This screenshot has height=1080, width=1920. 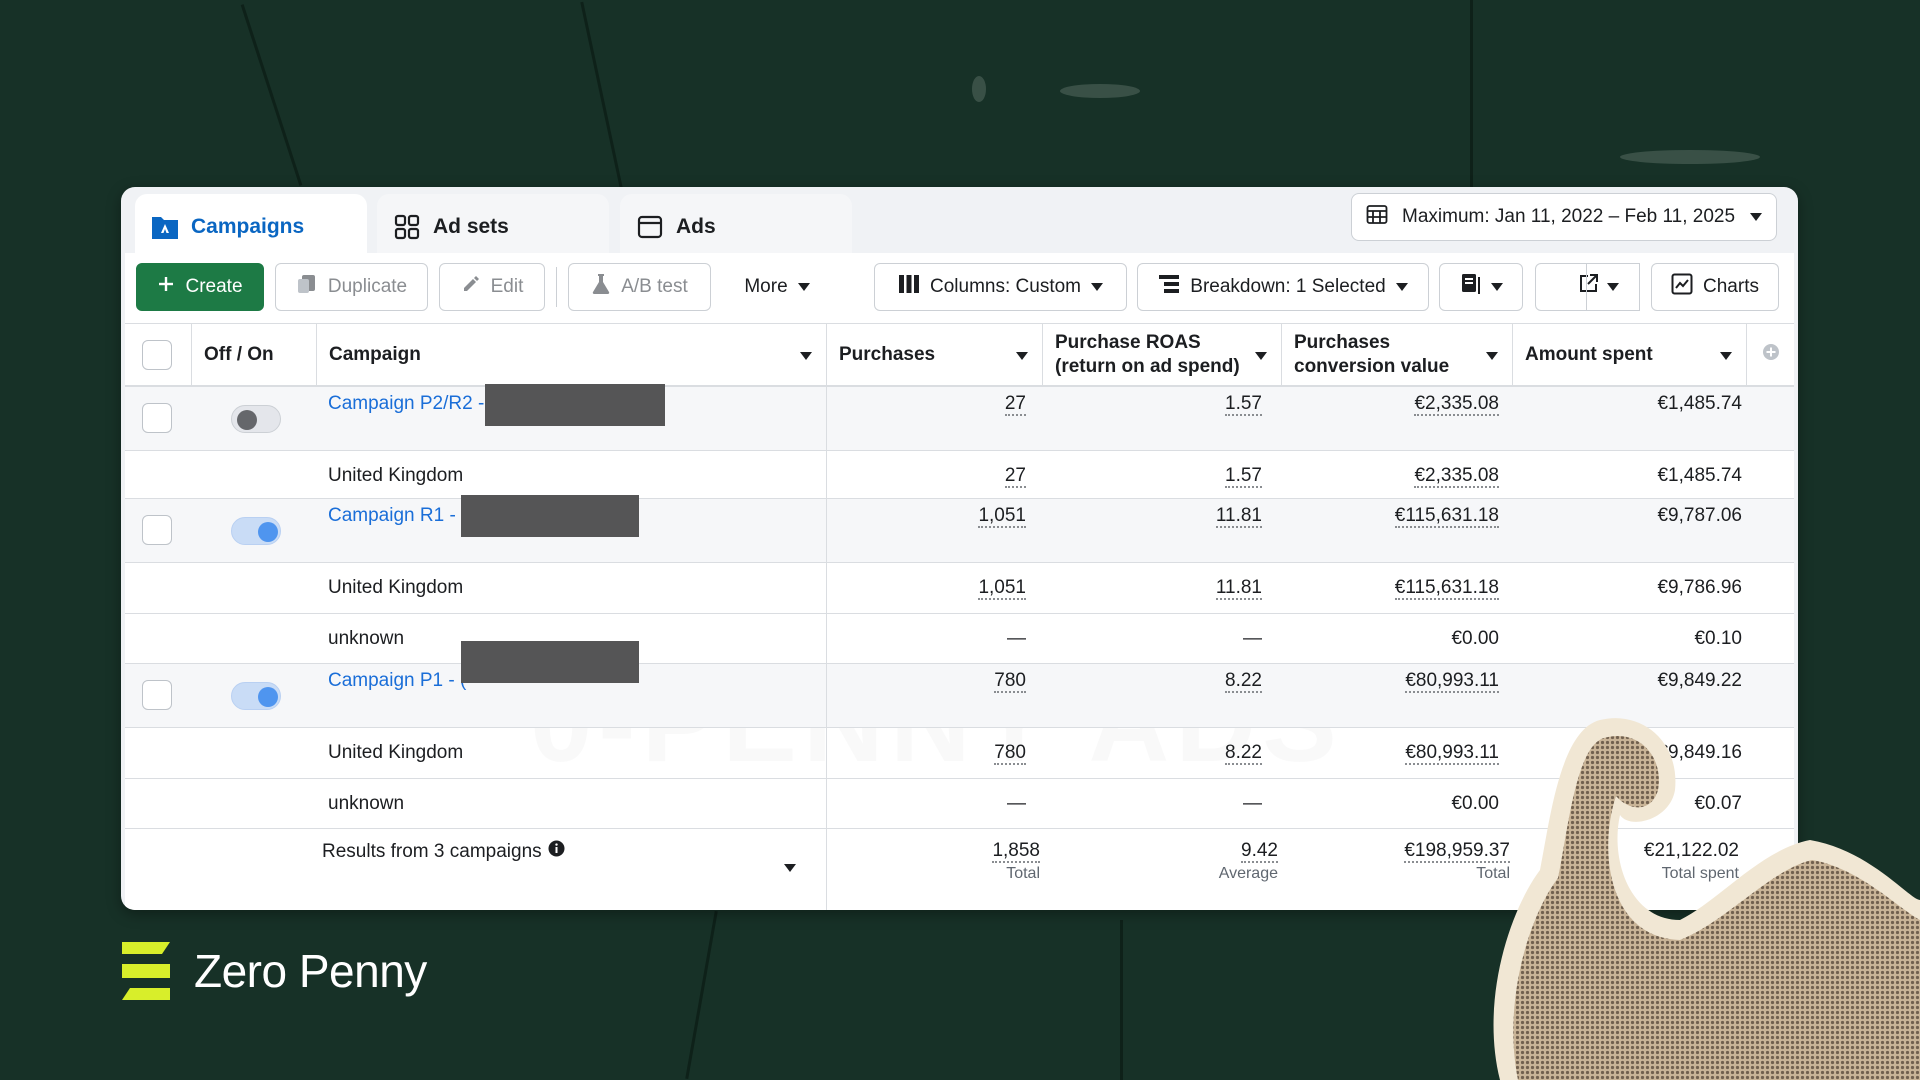 I want to click on total-purchases: 1,858, so click(x=1016, y=851).